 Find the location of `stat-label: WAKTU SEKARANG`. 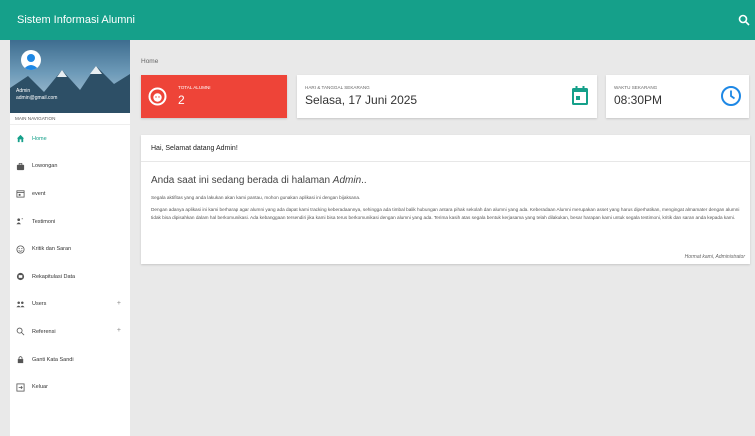

stat-label: WAKTU SEKARANG is located at coordinates (636, 87).